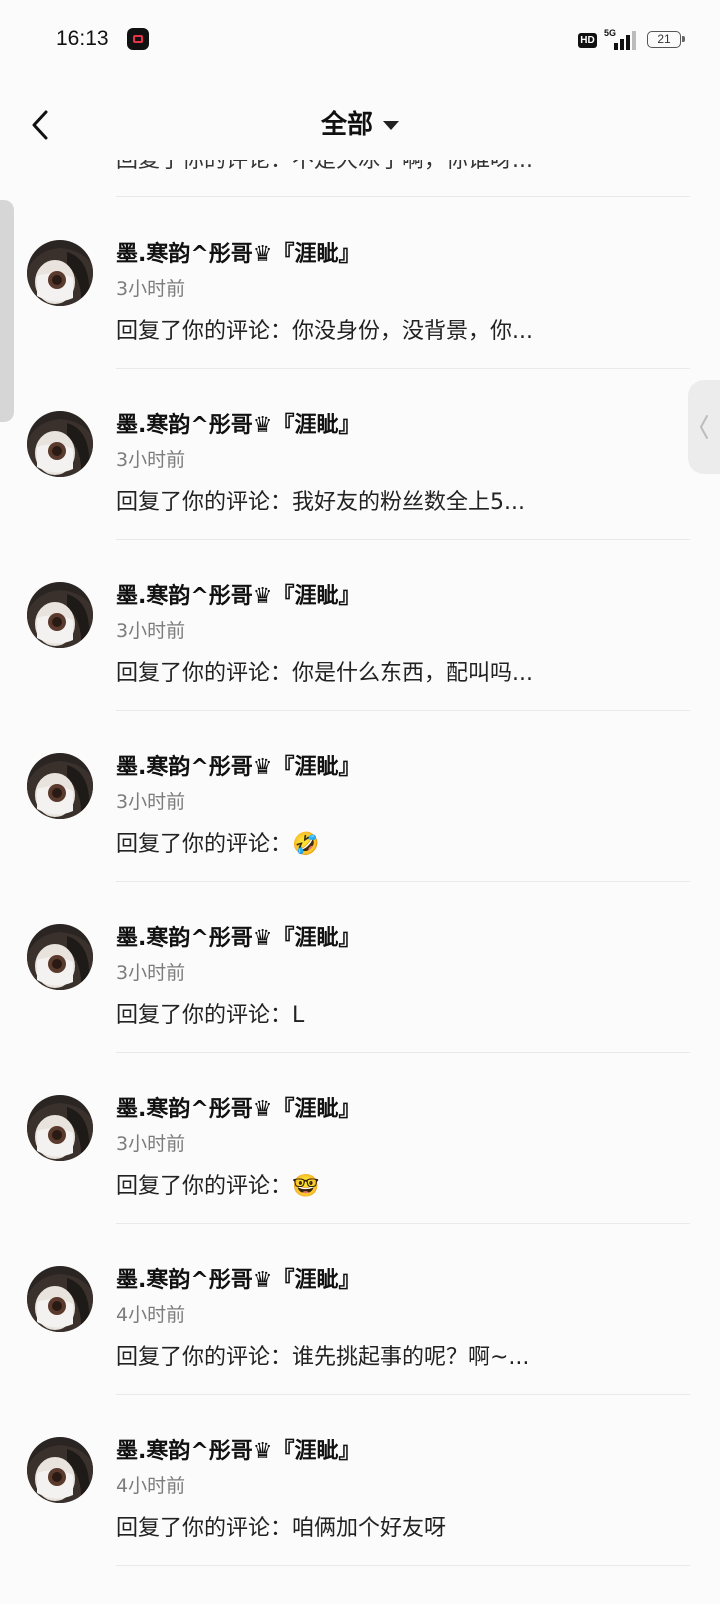 This screenshot has width=720, height=1604. What do you see at coordinates (218, 844) in the screenshot?
I see `comment-text: 回复了你的评论：🤣` at bounding box center [218, 844].